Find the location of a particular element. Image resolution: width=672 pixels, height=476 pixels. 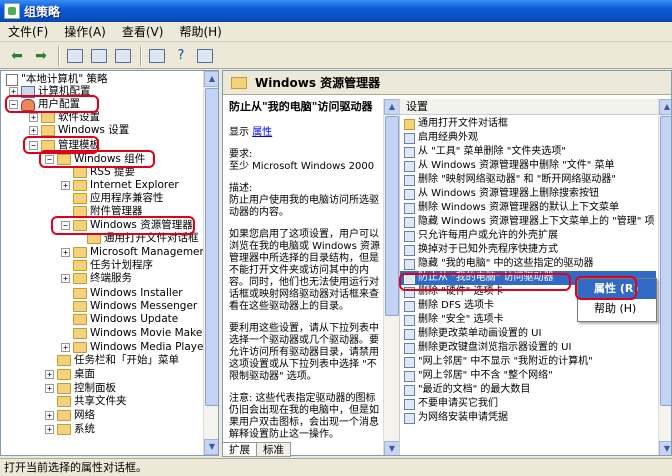

tree-item-terminal-services: + 终端服务 is located at coordinates (96, 278).